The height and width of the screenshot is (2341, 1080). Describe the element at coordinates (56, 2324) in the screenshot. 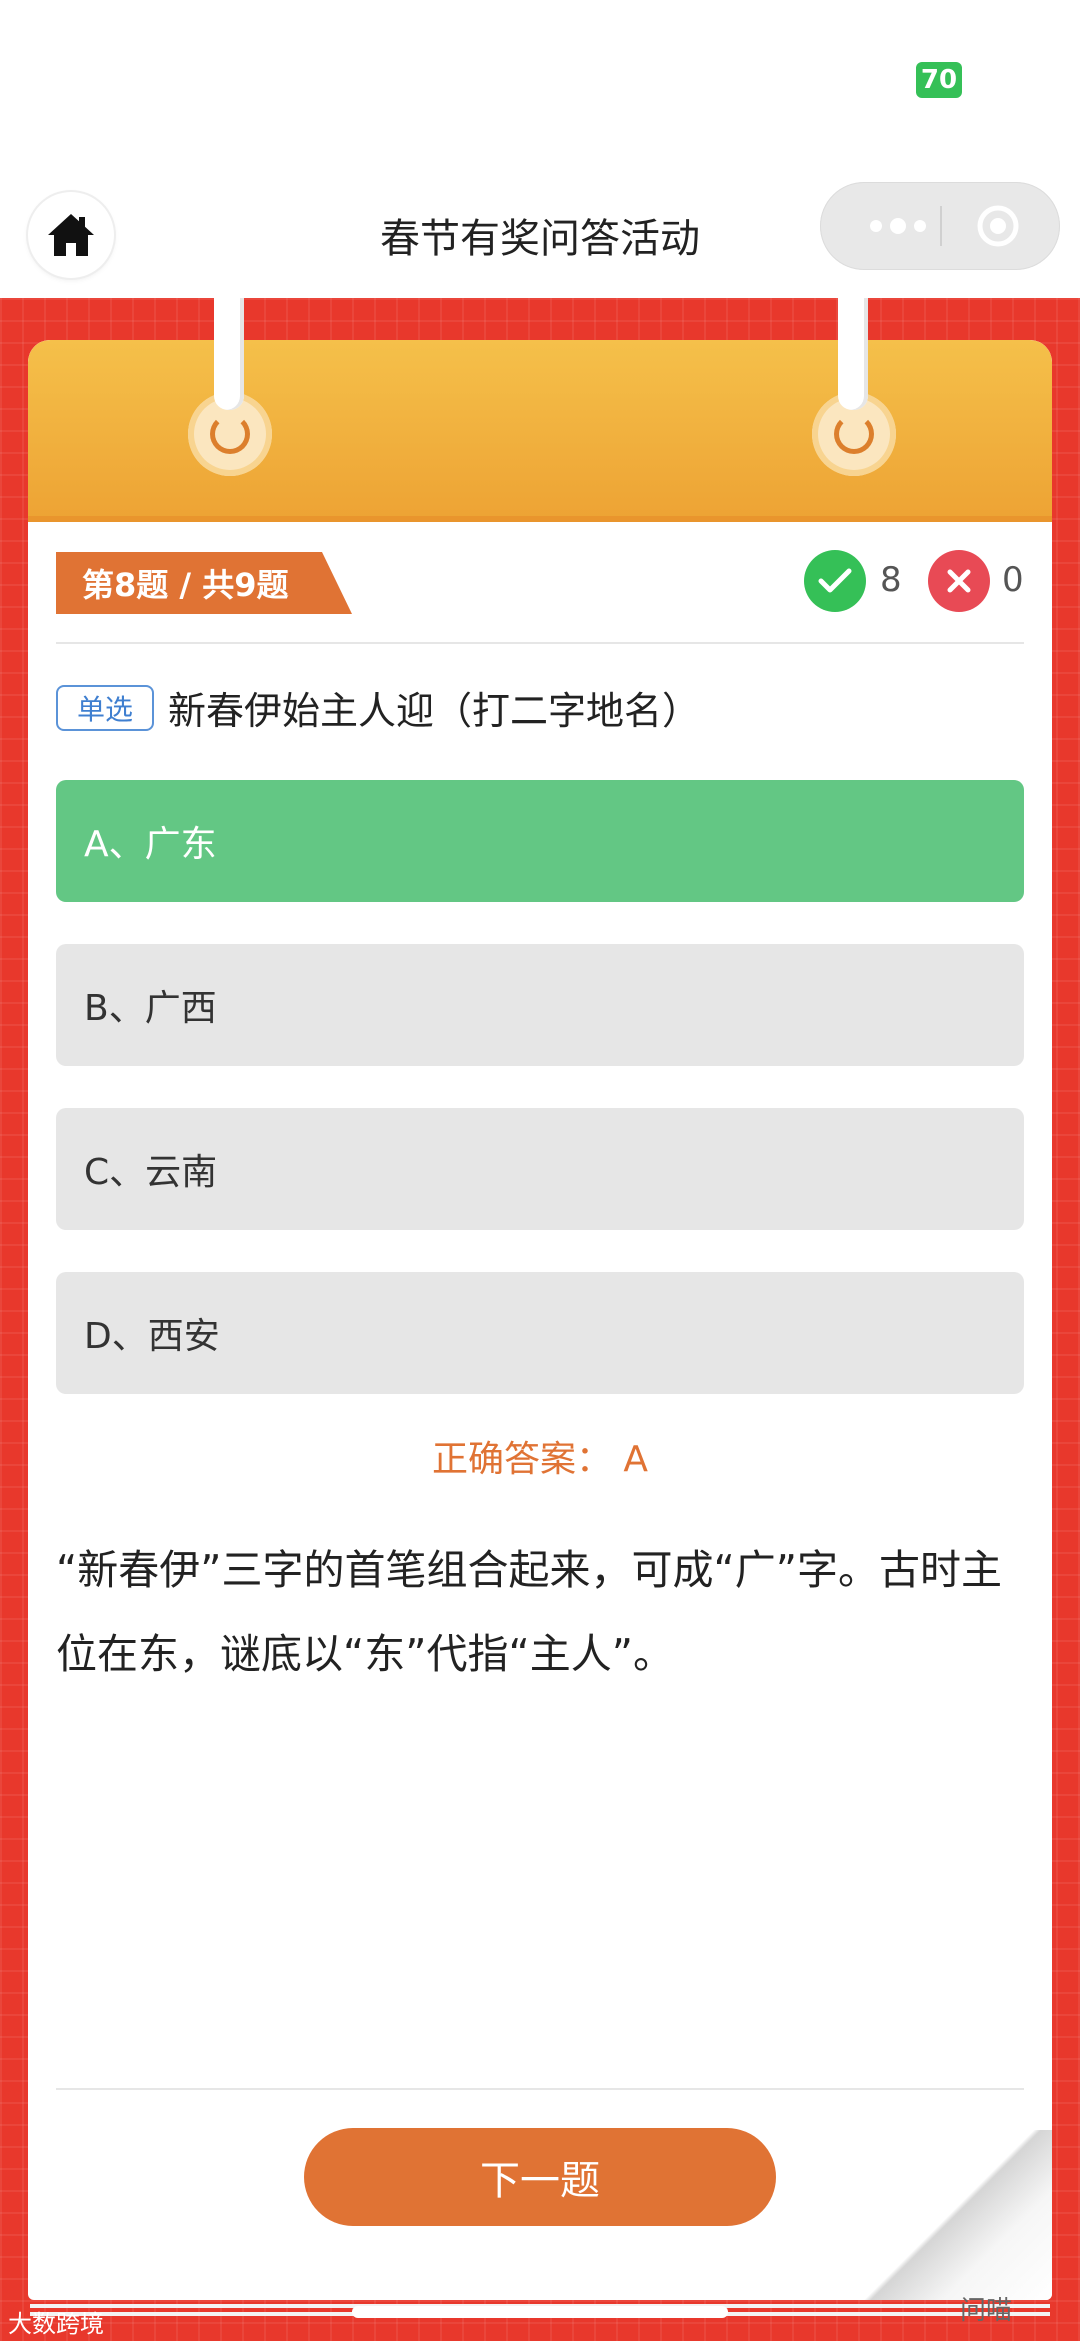

I see `watermark-left: 大数跨境` at that location.